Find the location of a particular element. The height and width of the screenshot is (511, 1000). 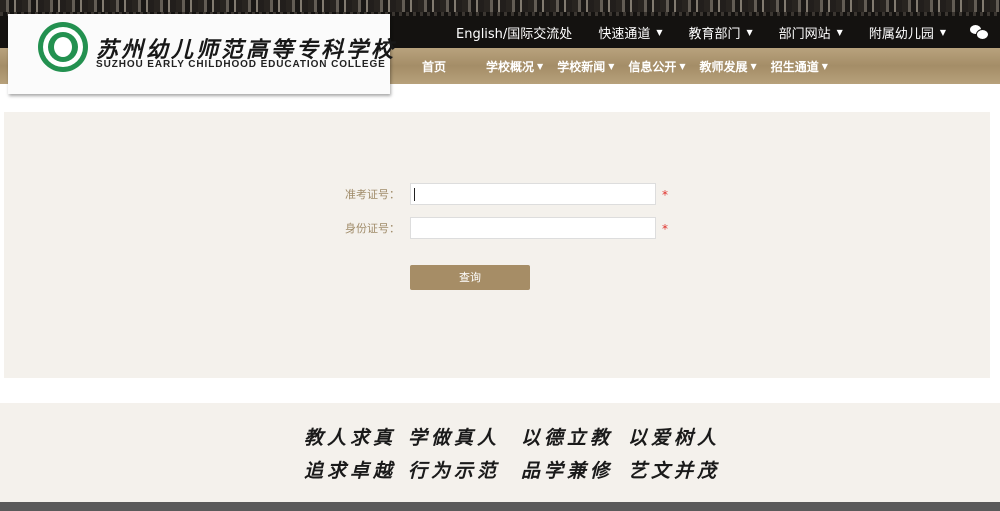

nav-item-home: 首页 is located at coordinates (434, 66).